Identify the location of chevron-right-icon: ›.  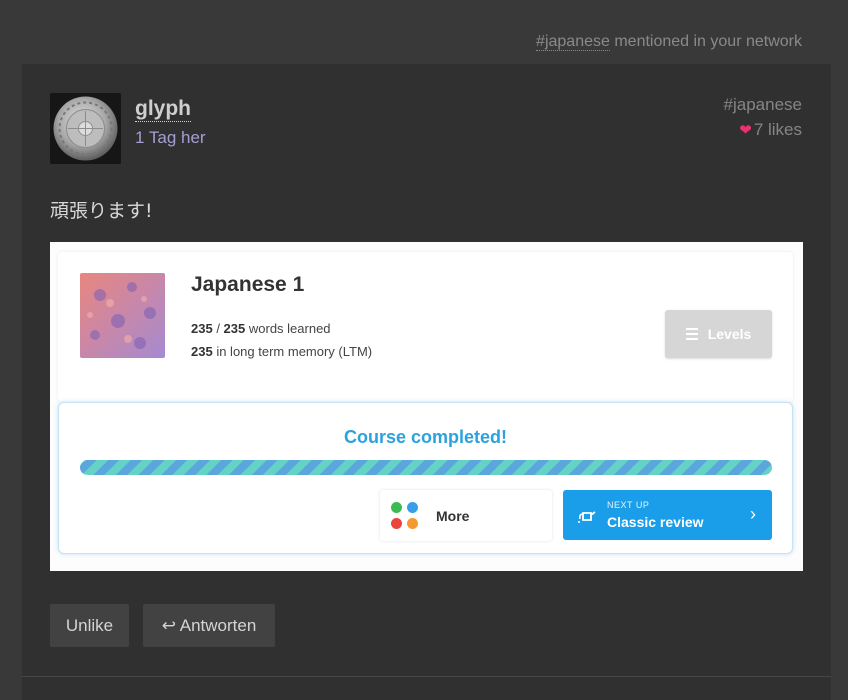
(753, 514).